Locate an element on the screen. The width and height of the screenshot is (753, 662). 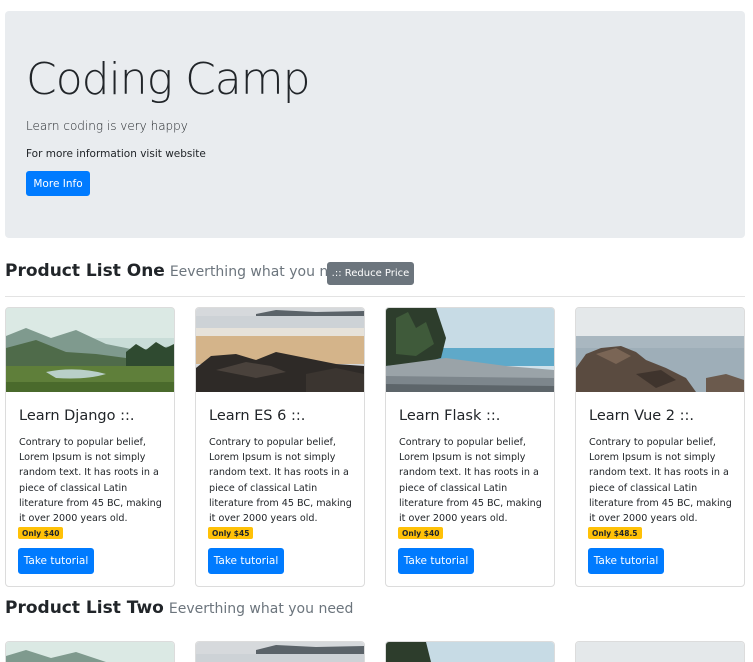
more-info-button: More Info is located at coordinates (58, 183).